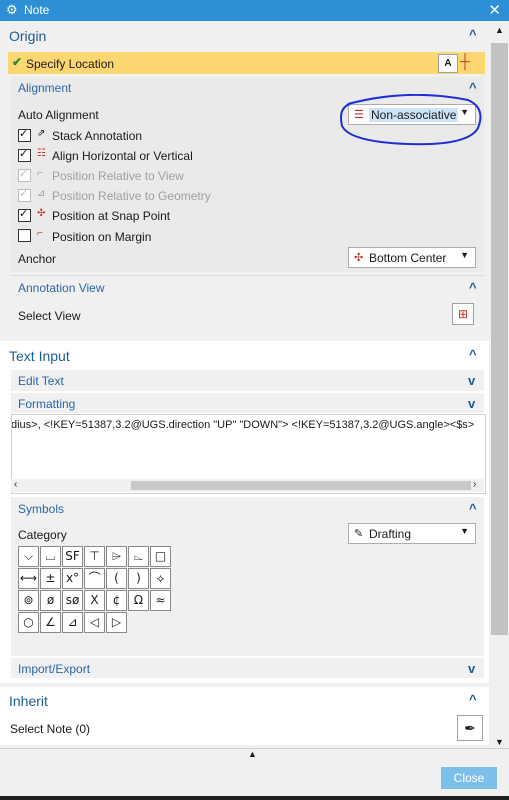 The width and height of the screenshot is (509, 800). Describe the element at coordinates (94, 622) in the screenshot. I see `symbol-button: ◁` at that location.